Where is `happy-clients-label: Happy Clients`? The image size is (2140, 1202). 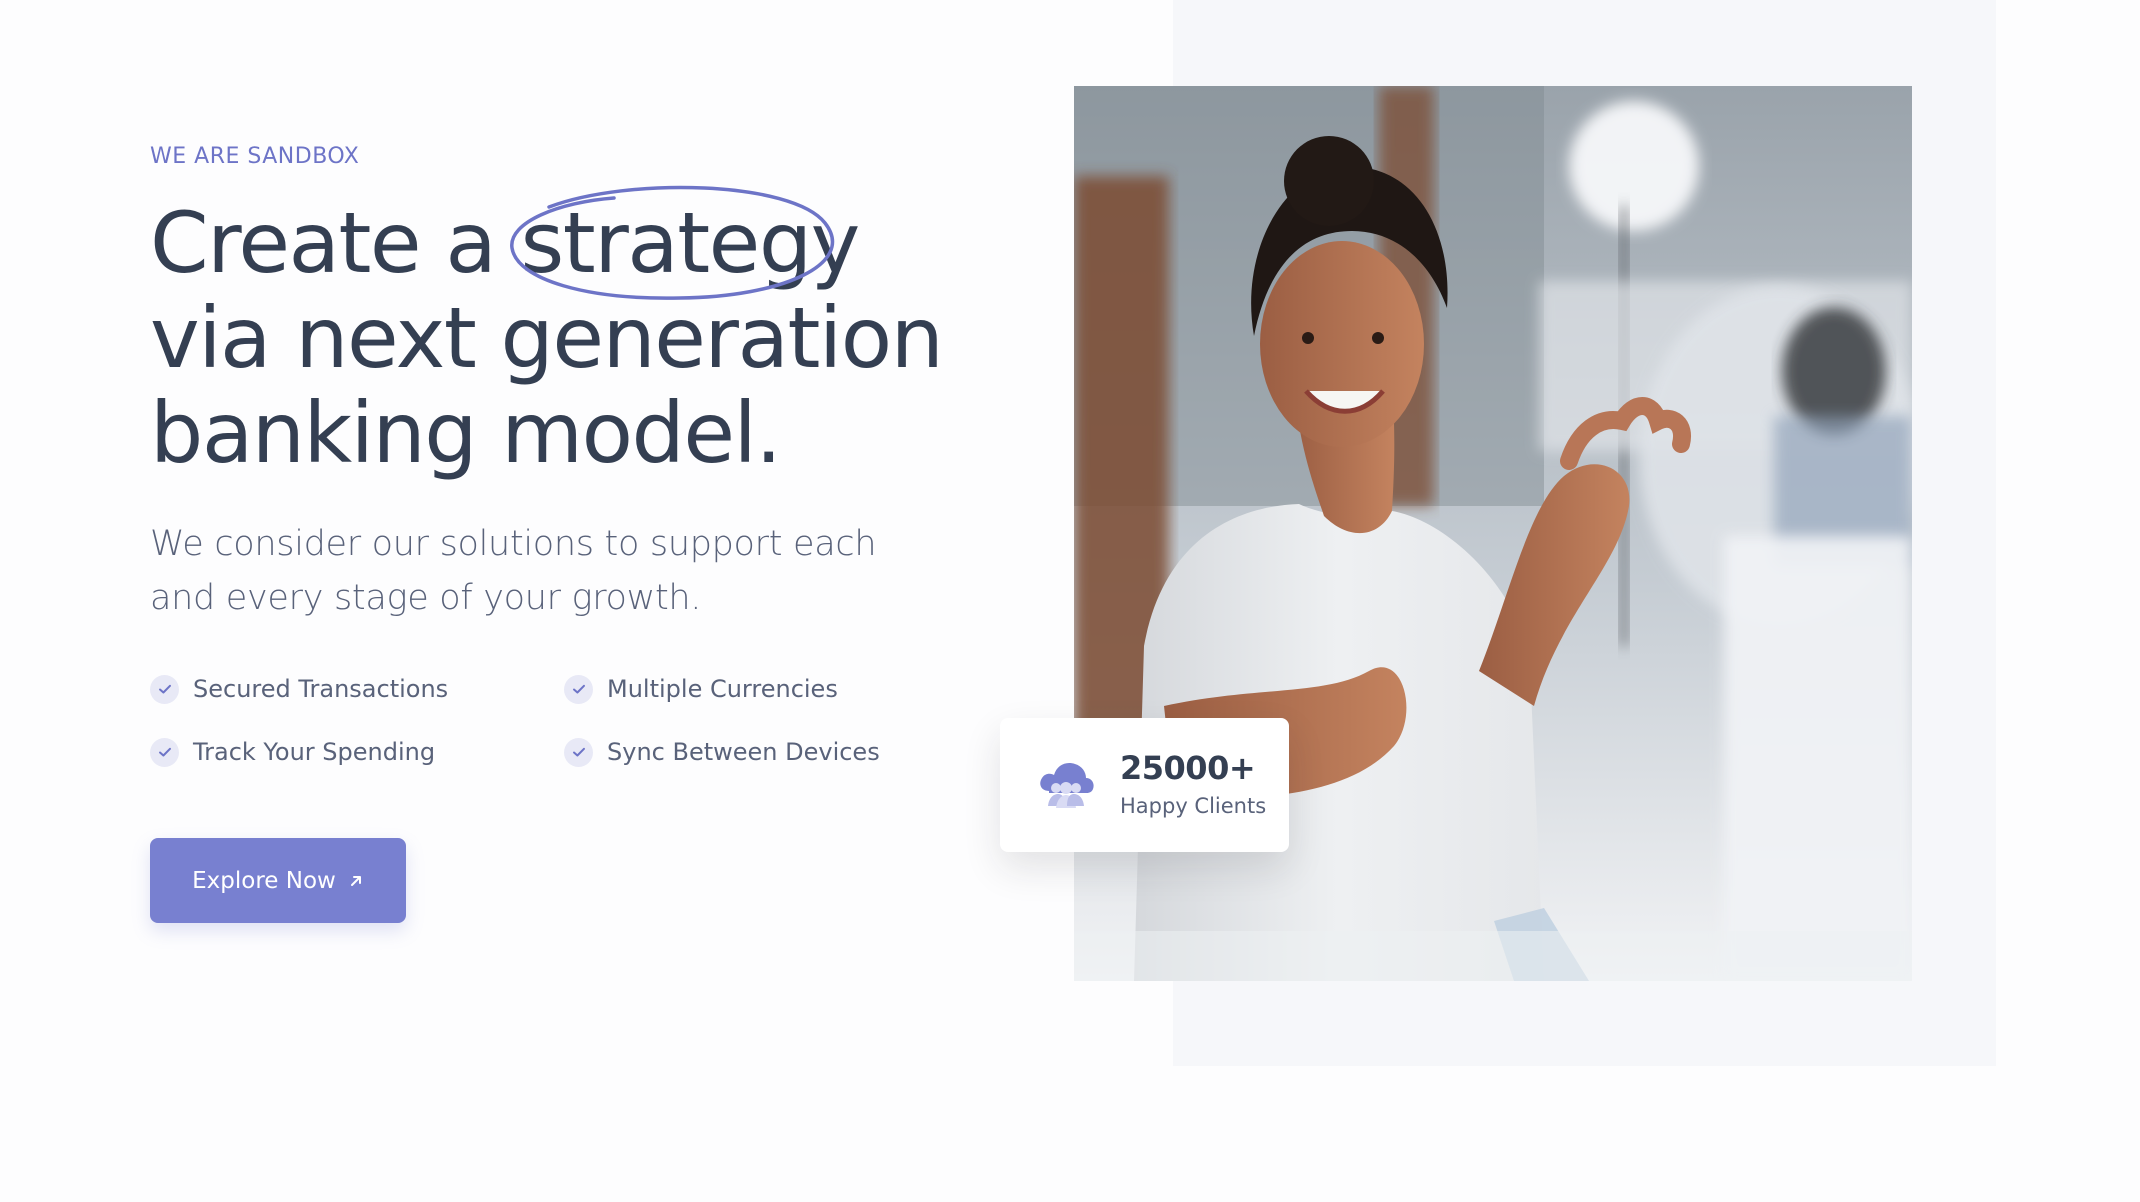
happy-clients-label: Happy Clients is located at coordinates (1193, 806).